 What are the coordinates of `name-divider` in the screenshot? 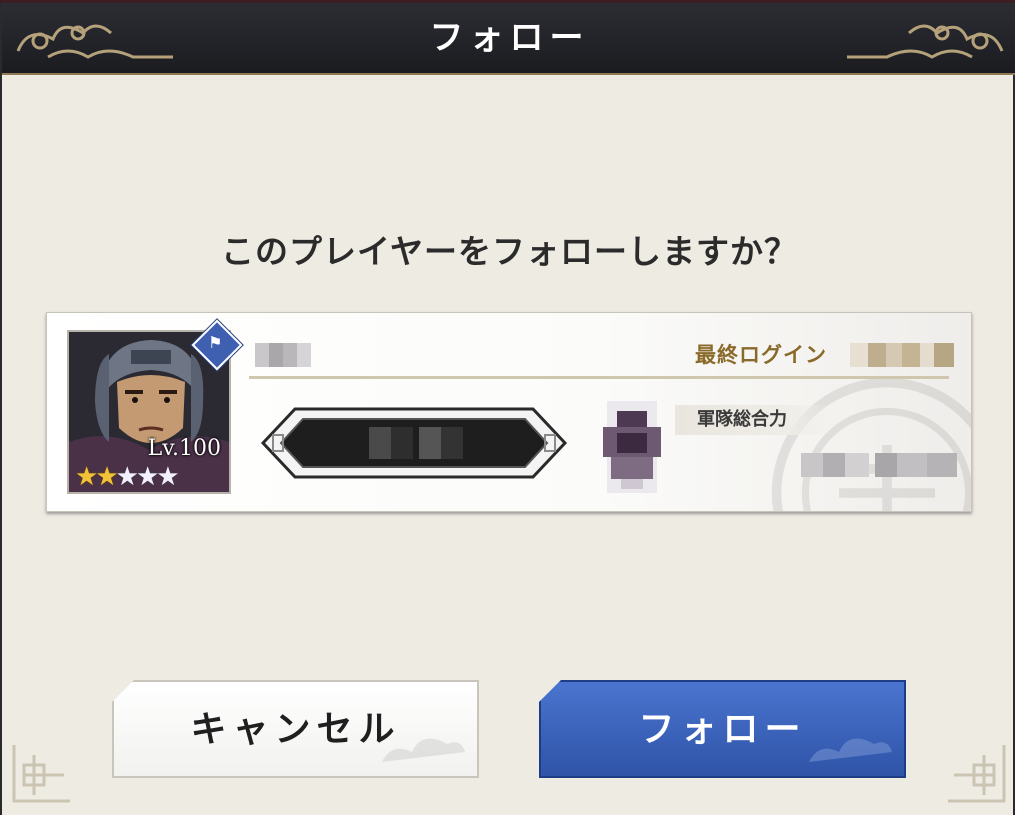 It's located at (599, 377).